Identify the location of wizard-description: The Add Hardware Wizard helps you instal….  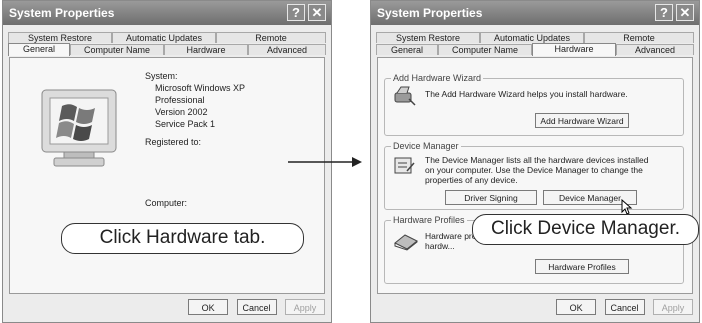
(526, 94).